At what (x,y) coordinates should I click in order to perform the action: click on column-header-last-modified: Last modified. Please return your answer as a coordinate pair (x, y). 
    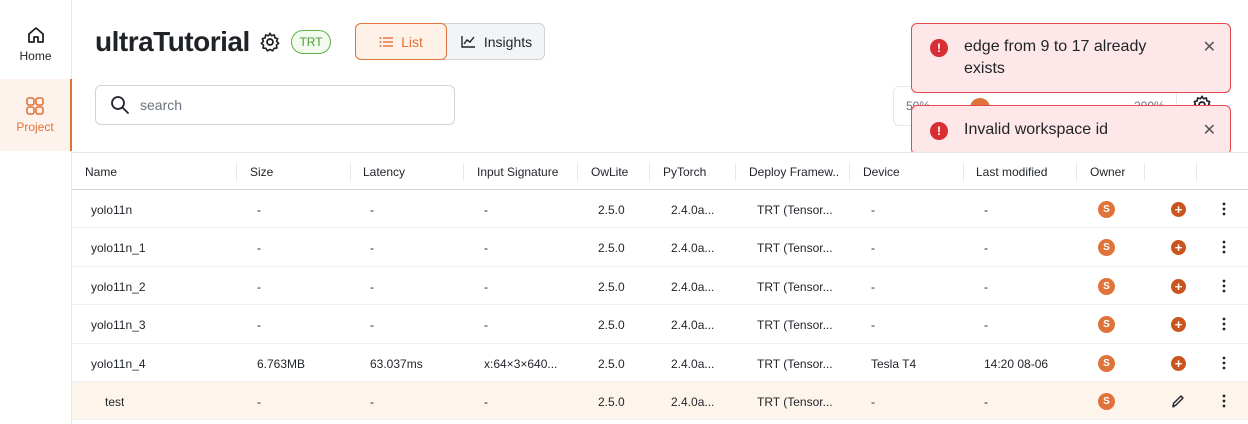
    Looking at the image, I should click on (1011, 172).